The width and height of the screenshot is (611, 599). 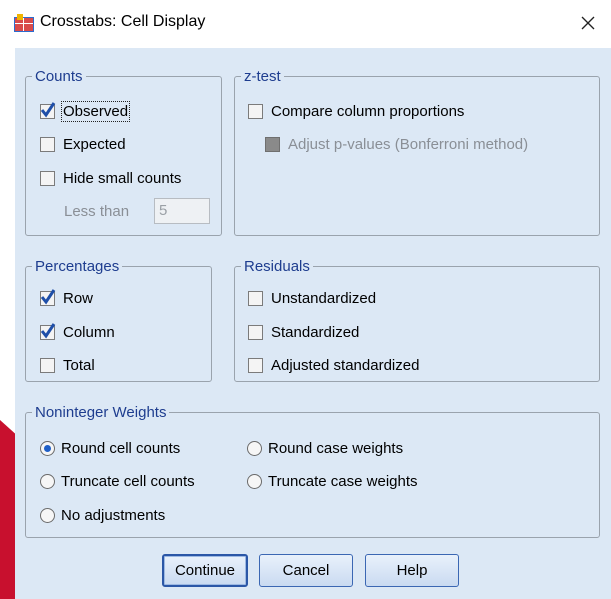 I want to click on round-cell-counts-label: Round cell counts, so click(x=121, y=448).